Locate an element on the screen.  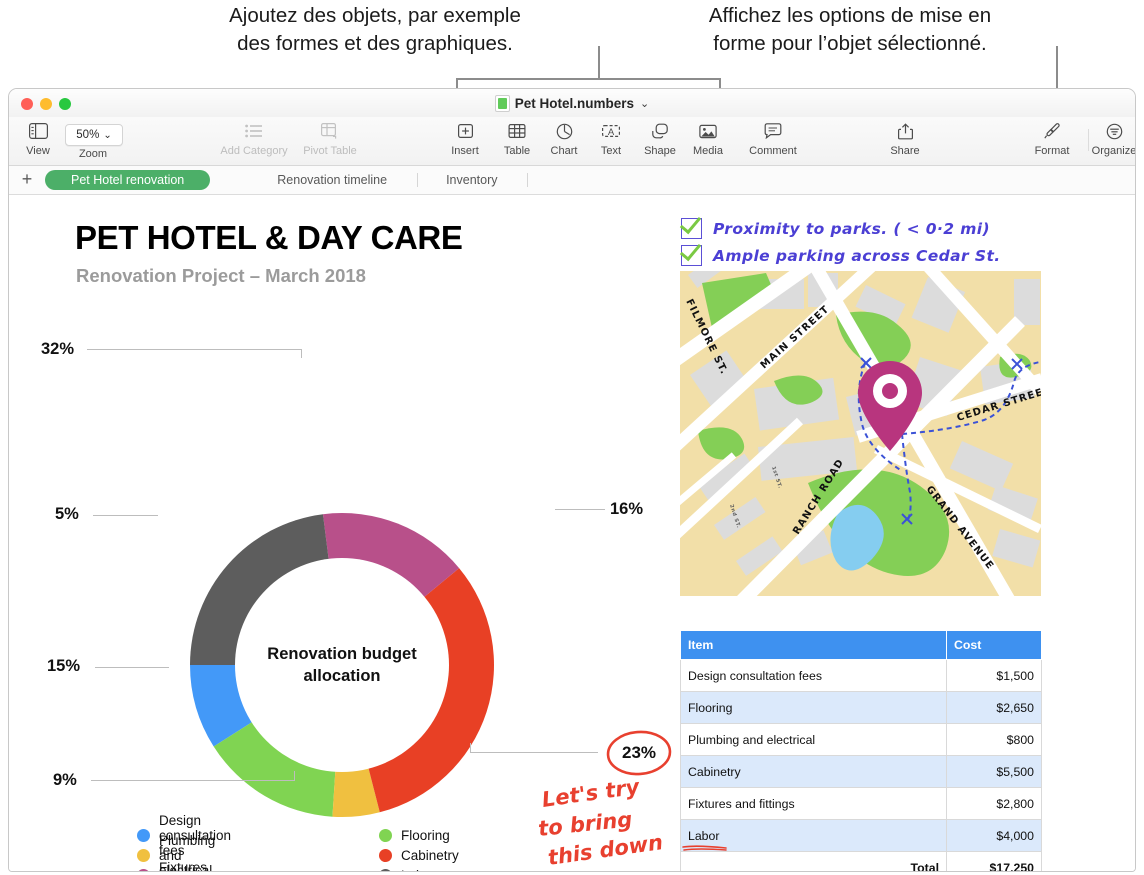
organize-label: Organize is located at coordinates (1113, 151).